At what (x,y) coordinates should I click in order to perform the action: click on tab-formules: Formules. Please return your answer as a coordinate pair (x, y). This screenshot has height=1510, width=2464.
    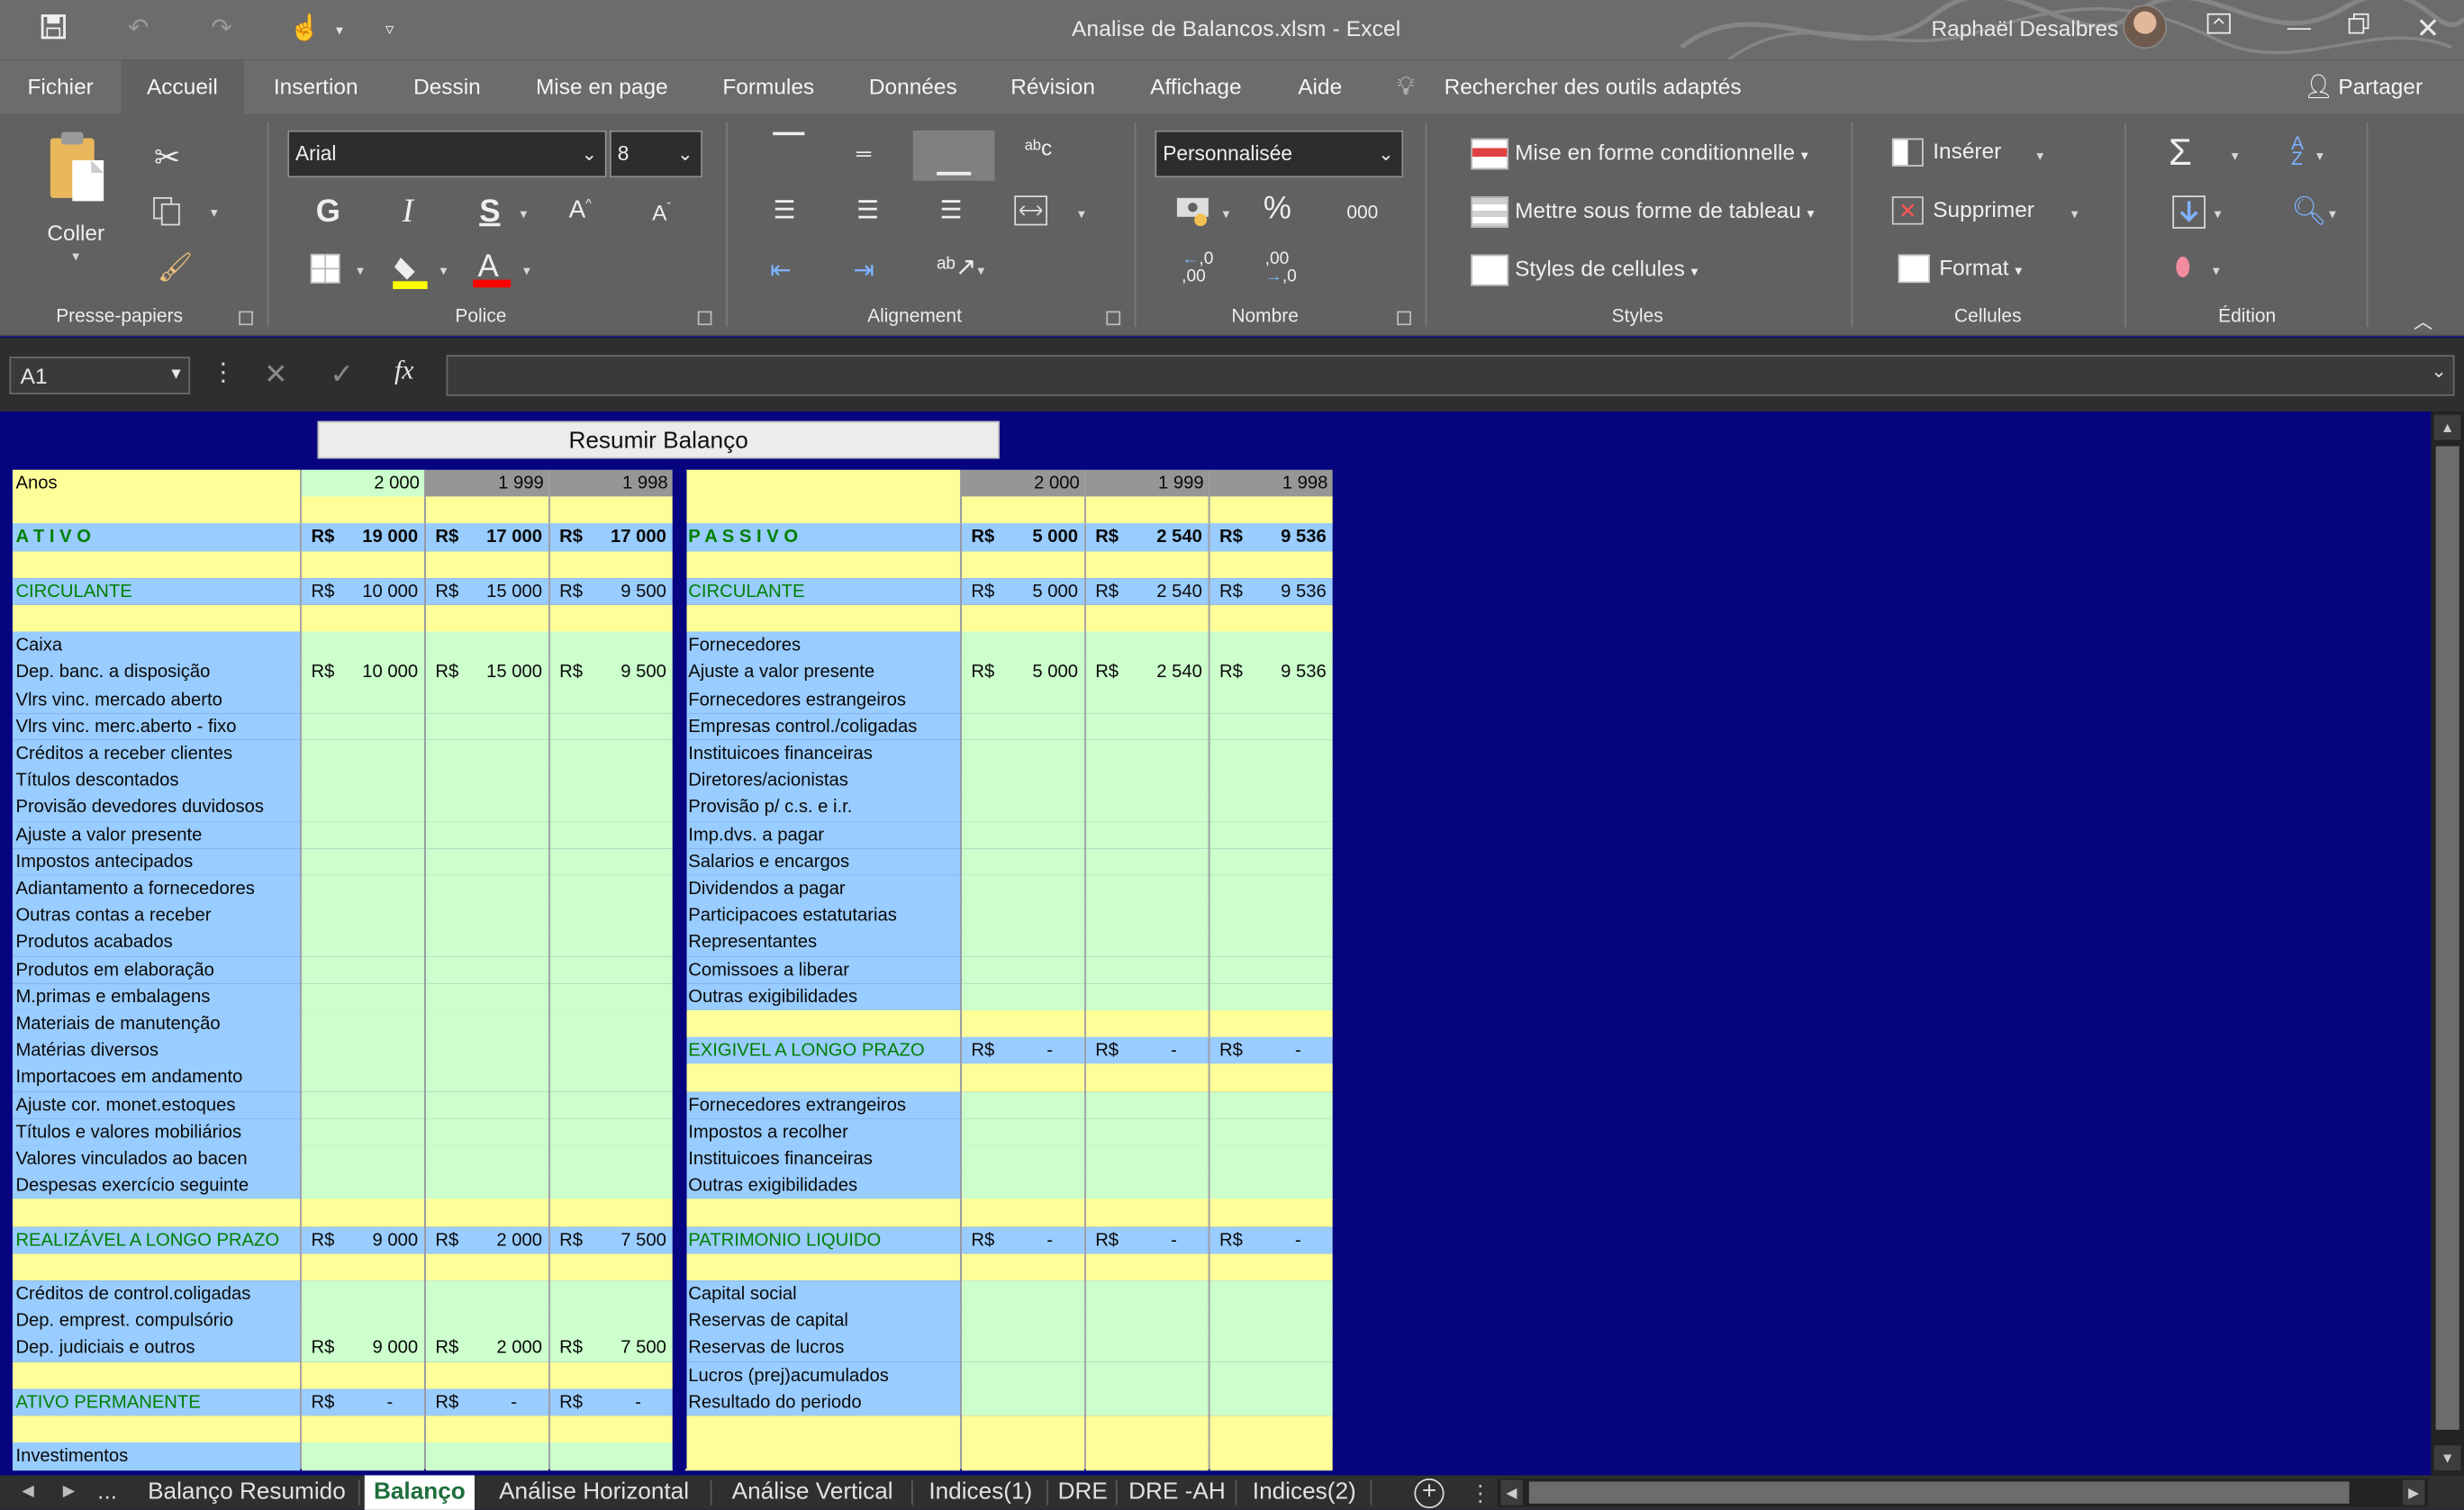
    Looking at the image, I should click on (768, 87).